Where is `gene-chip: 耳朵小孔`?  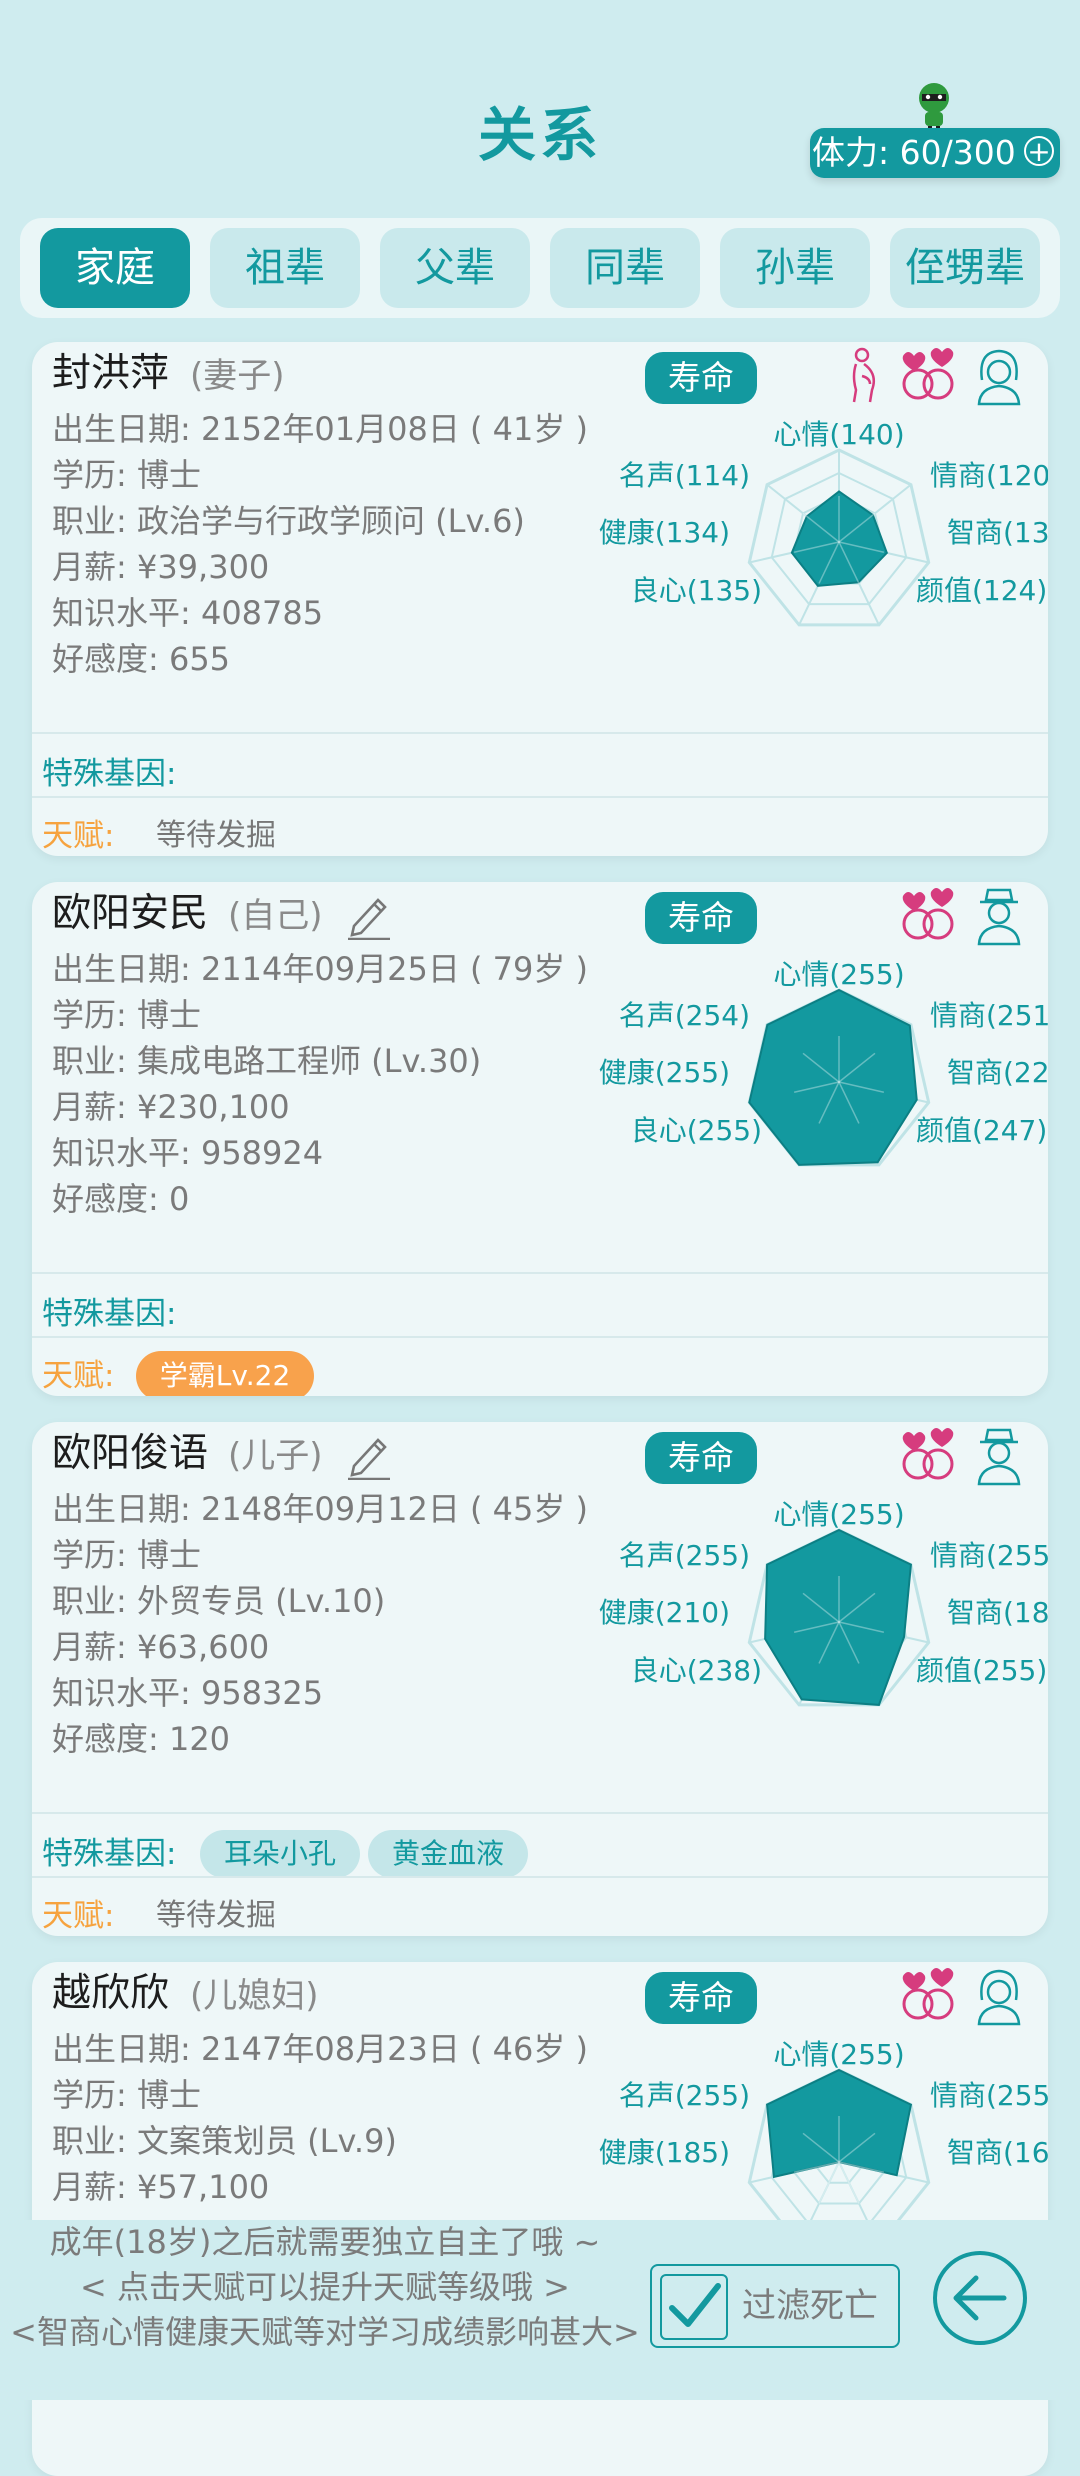 gene-chip: 耳朵小孔 is located at coordinates (280, 1854).